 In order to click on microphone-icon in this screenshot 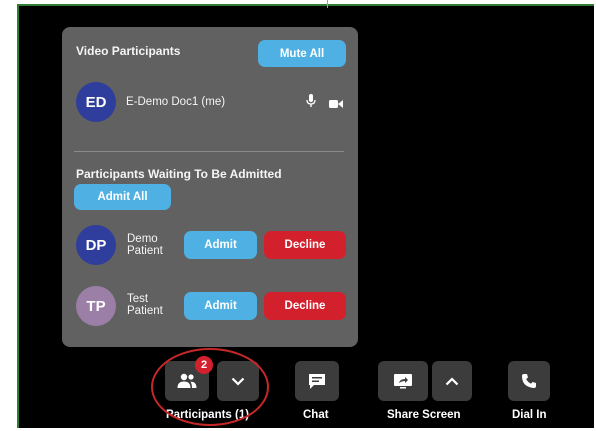, I will do `click(311, 103)`.